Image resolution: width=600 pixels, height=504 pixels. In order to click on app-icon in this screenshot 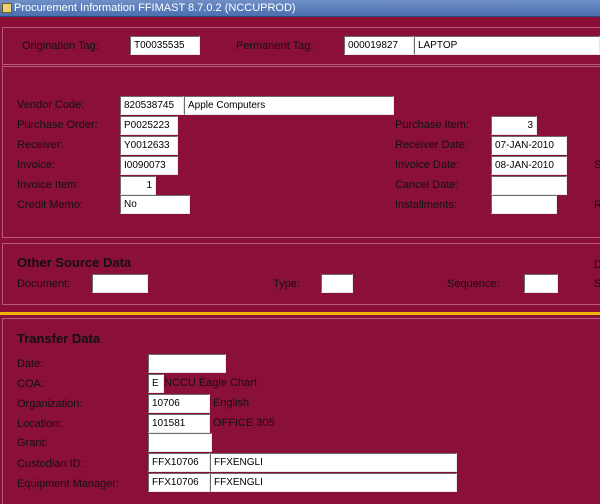, I will do `click(7, 8)`.